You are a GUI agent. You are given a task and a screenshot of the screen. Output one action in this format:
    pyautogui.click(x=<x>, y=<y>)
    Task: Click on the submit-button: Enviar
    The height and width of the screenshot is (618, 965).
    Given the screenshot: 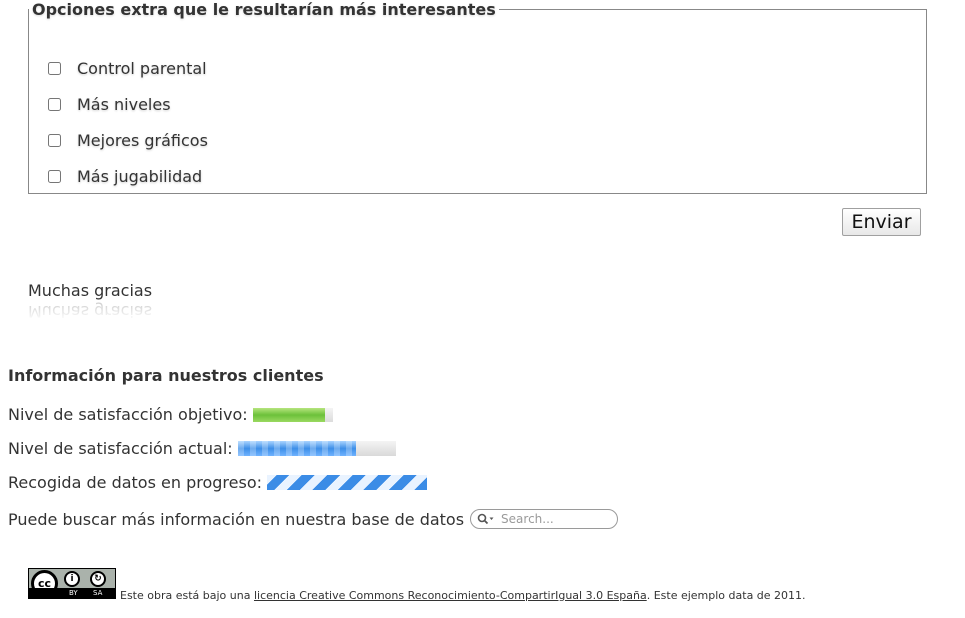 What is the action you would take?
    pyautogui.click(x=881, y=222)
    